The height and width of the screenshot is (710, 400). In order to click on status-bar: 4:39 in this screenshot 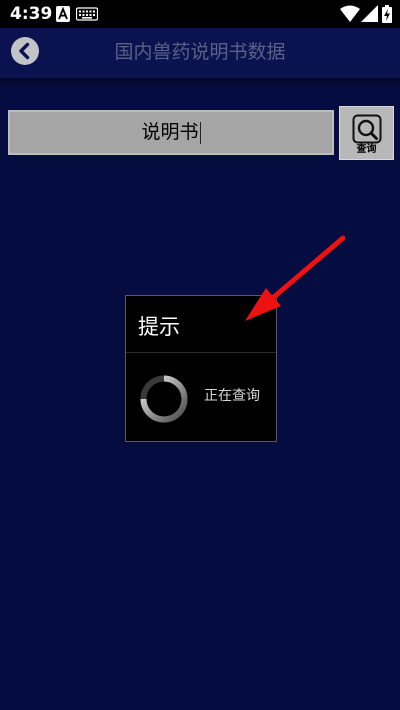, I will do `click(200, 14)`.